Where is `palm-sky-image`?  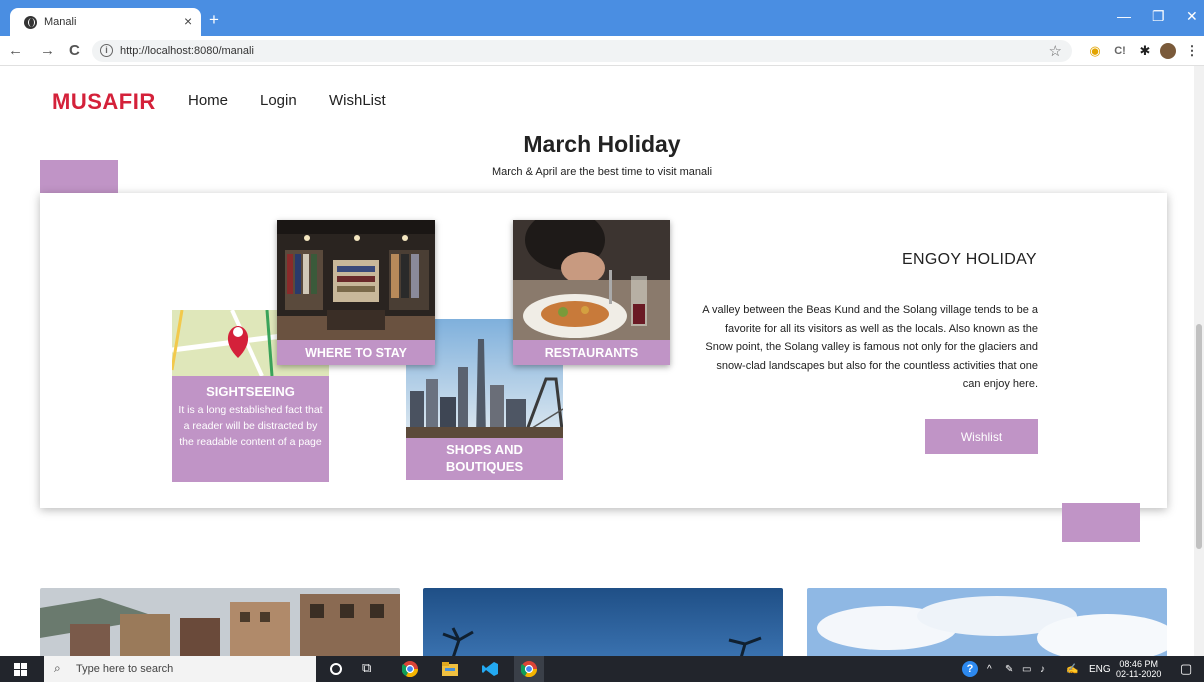
palm-sky-image is located at coordinates (603, 623).